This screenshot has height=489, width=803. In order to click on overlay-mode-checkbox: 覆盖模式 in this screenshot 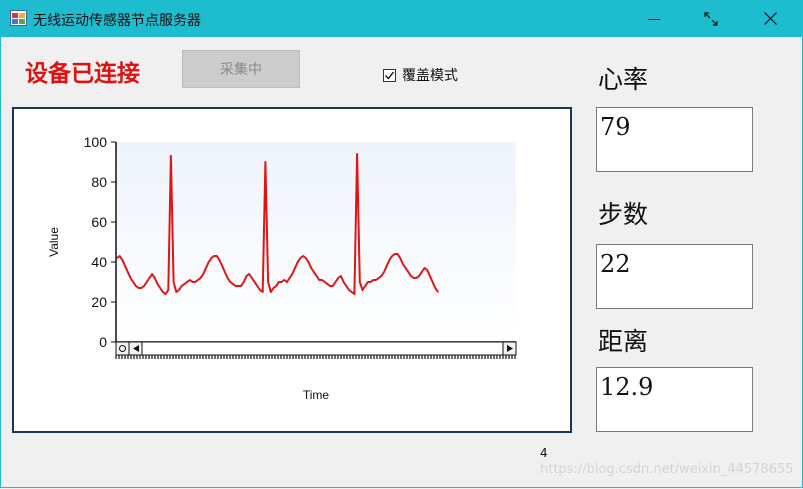, I will do `click(420, 75)`.